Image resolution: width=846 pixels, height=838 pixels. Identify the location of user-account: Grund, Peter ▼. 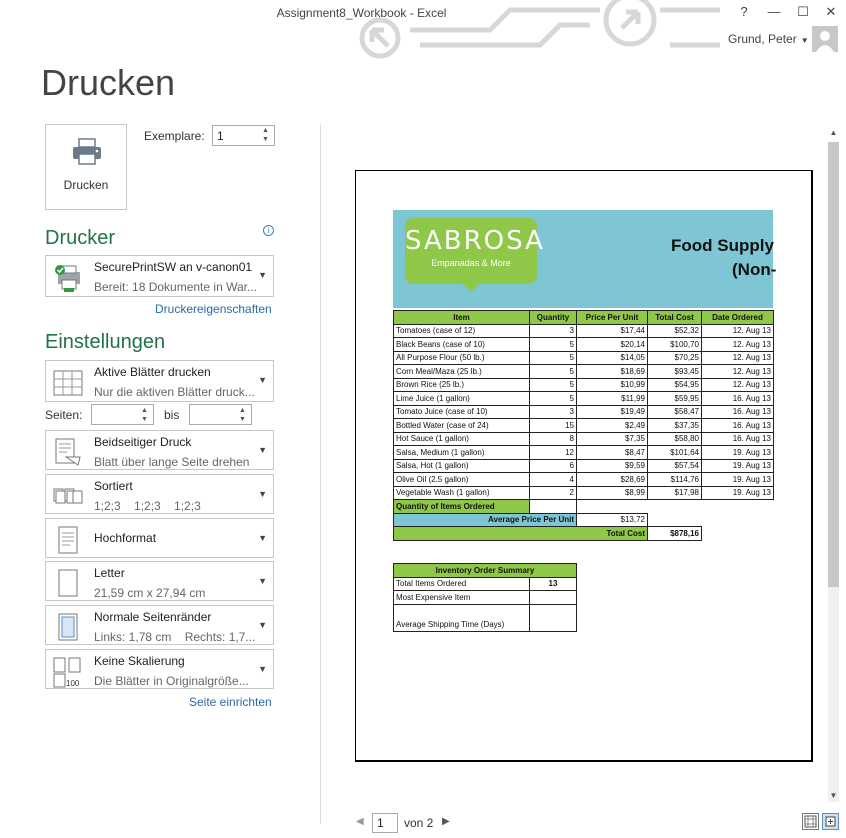
(768, 39).